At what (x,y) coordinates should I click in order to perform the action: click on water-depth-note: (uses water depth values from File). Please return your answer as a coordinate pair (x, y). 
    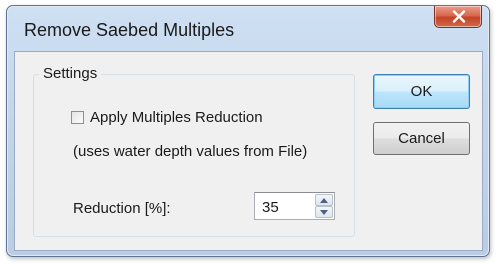
    Looking at the image, I should click on (190, 151).